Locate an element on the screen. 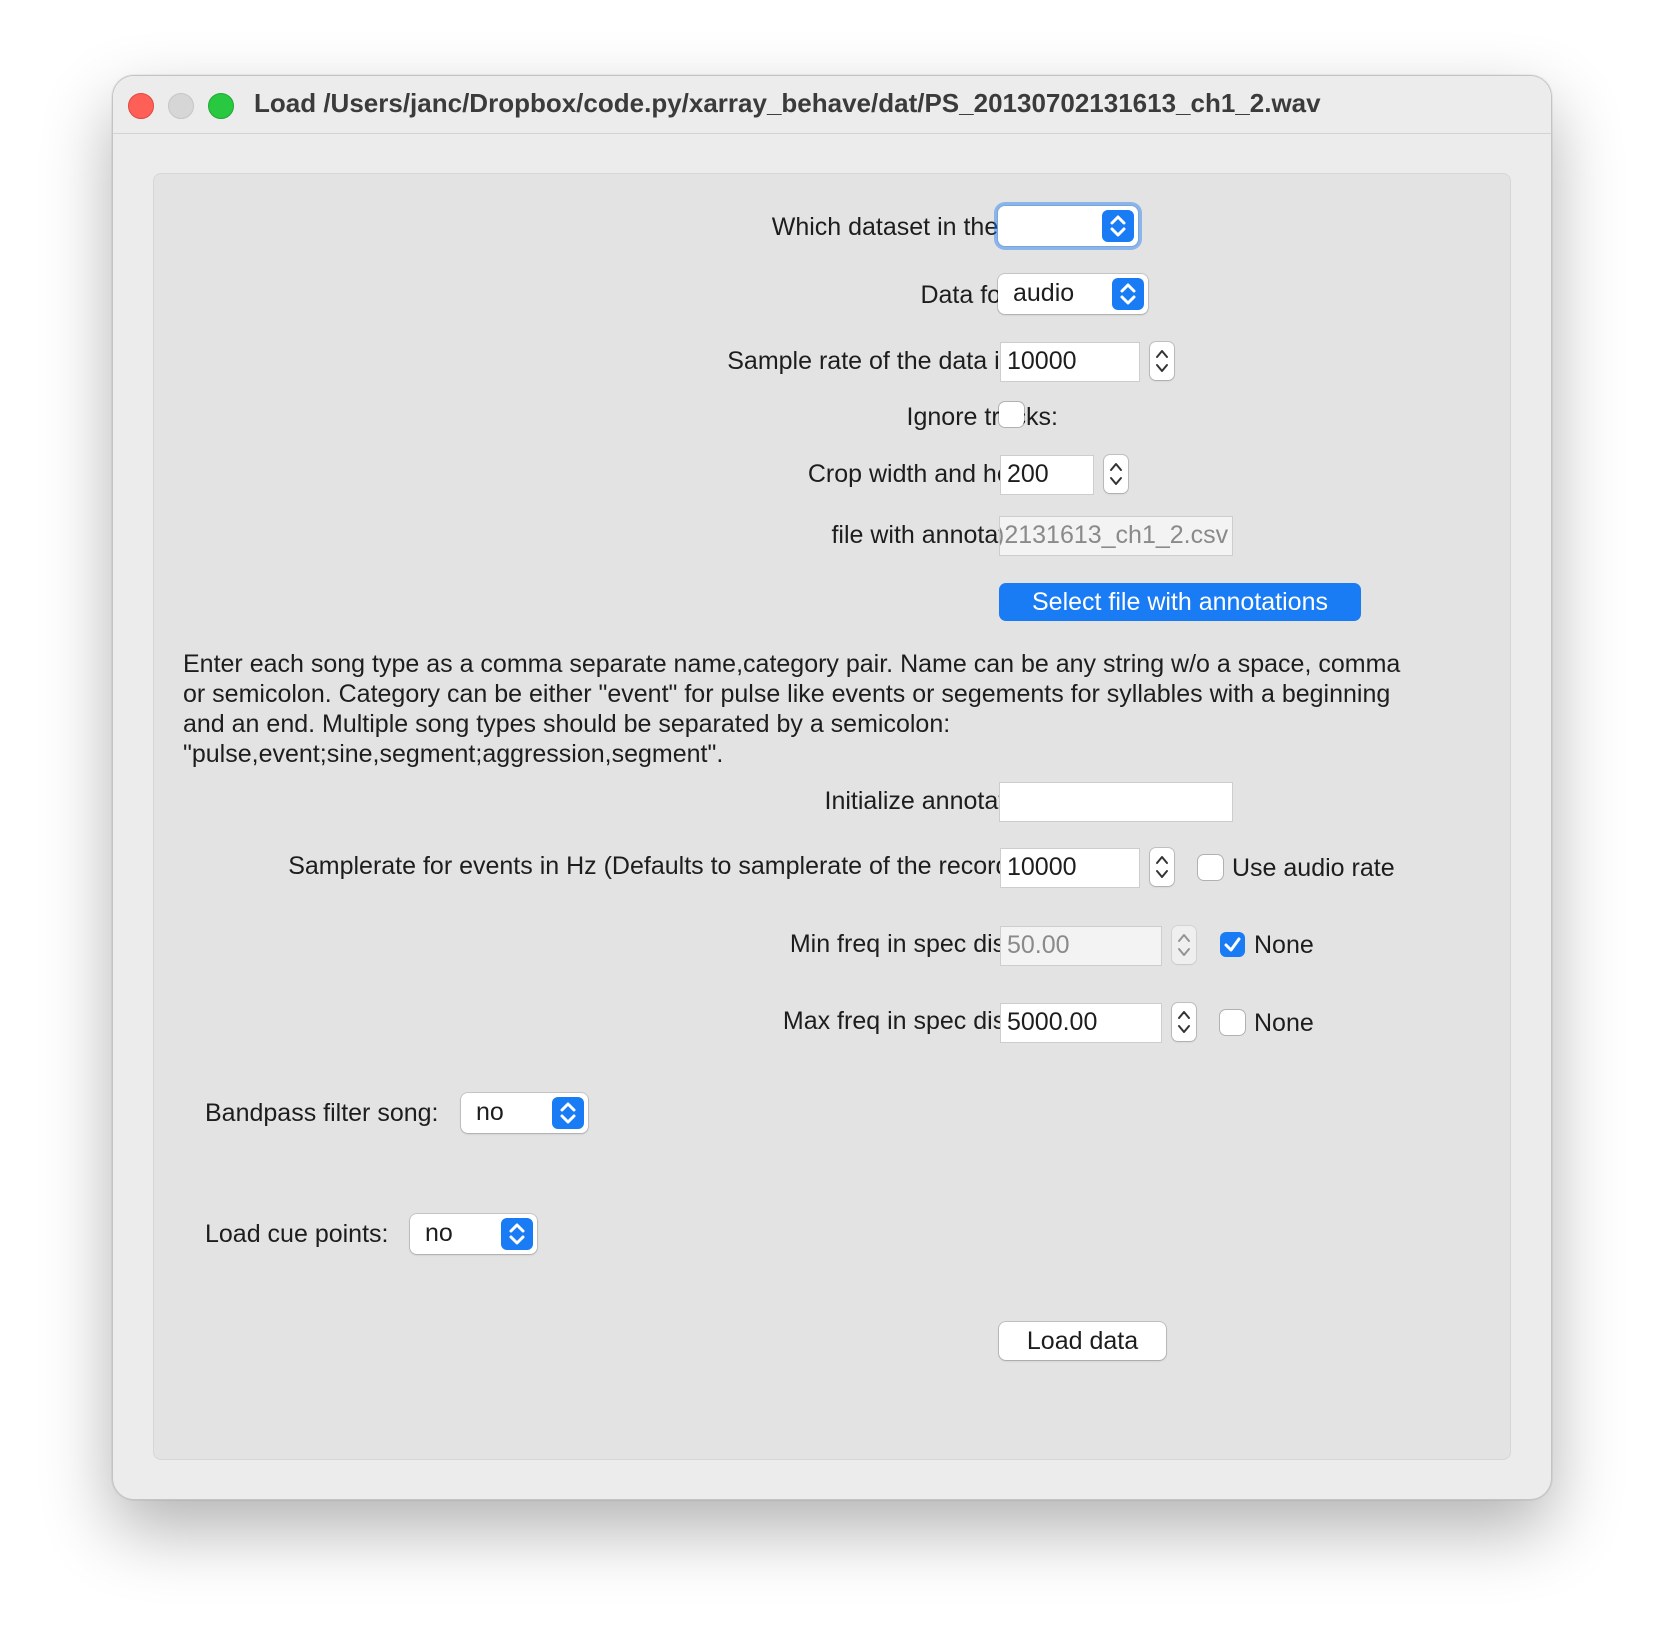  event-rate-stepper is located at coordinates (1162, 867).